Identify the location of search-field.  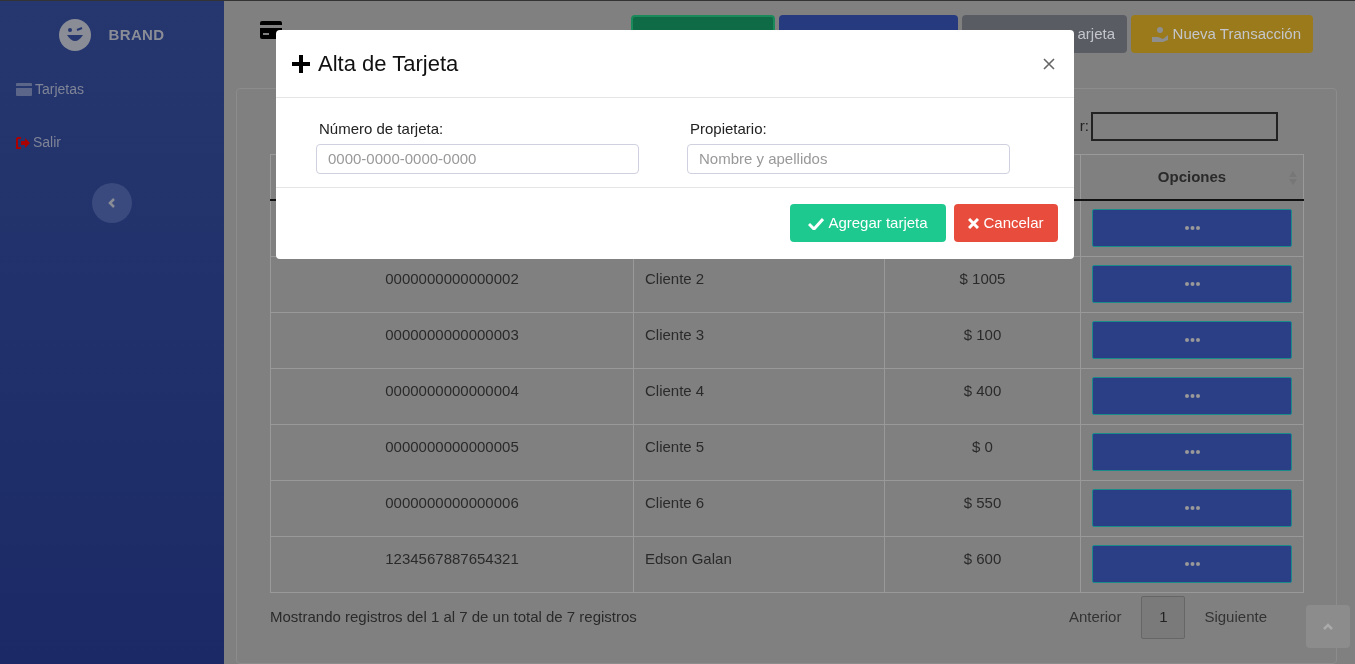
(1184, 126).